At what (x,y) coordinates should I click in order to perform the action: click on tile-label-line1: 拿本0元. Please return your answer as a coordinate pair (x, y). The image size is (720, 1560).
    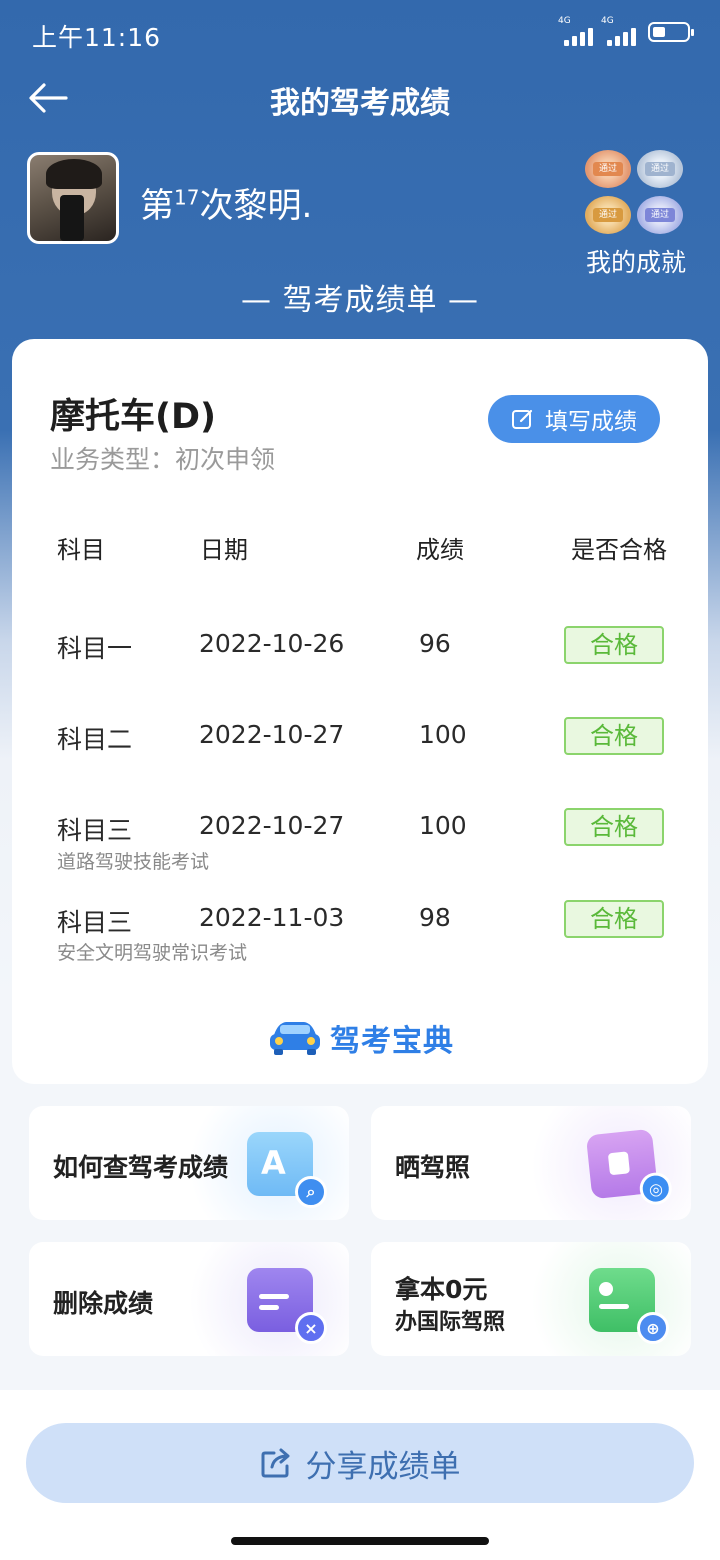
    Looking at the image, I should click on (441, 1289).